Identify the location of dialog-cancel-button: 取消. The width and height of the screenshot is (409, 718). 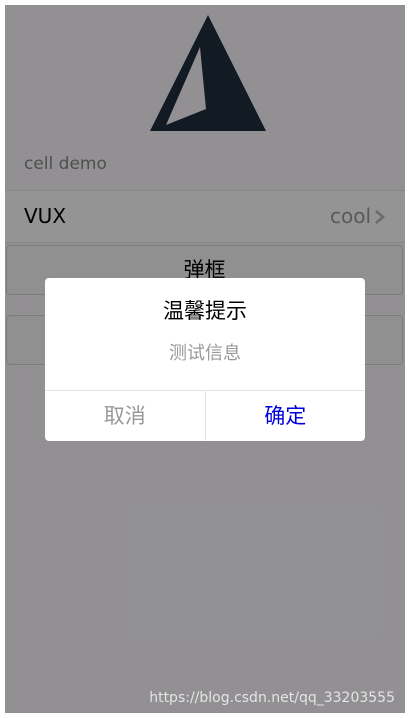
(125, 416).